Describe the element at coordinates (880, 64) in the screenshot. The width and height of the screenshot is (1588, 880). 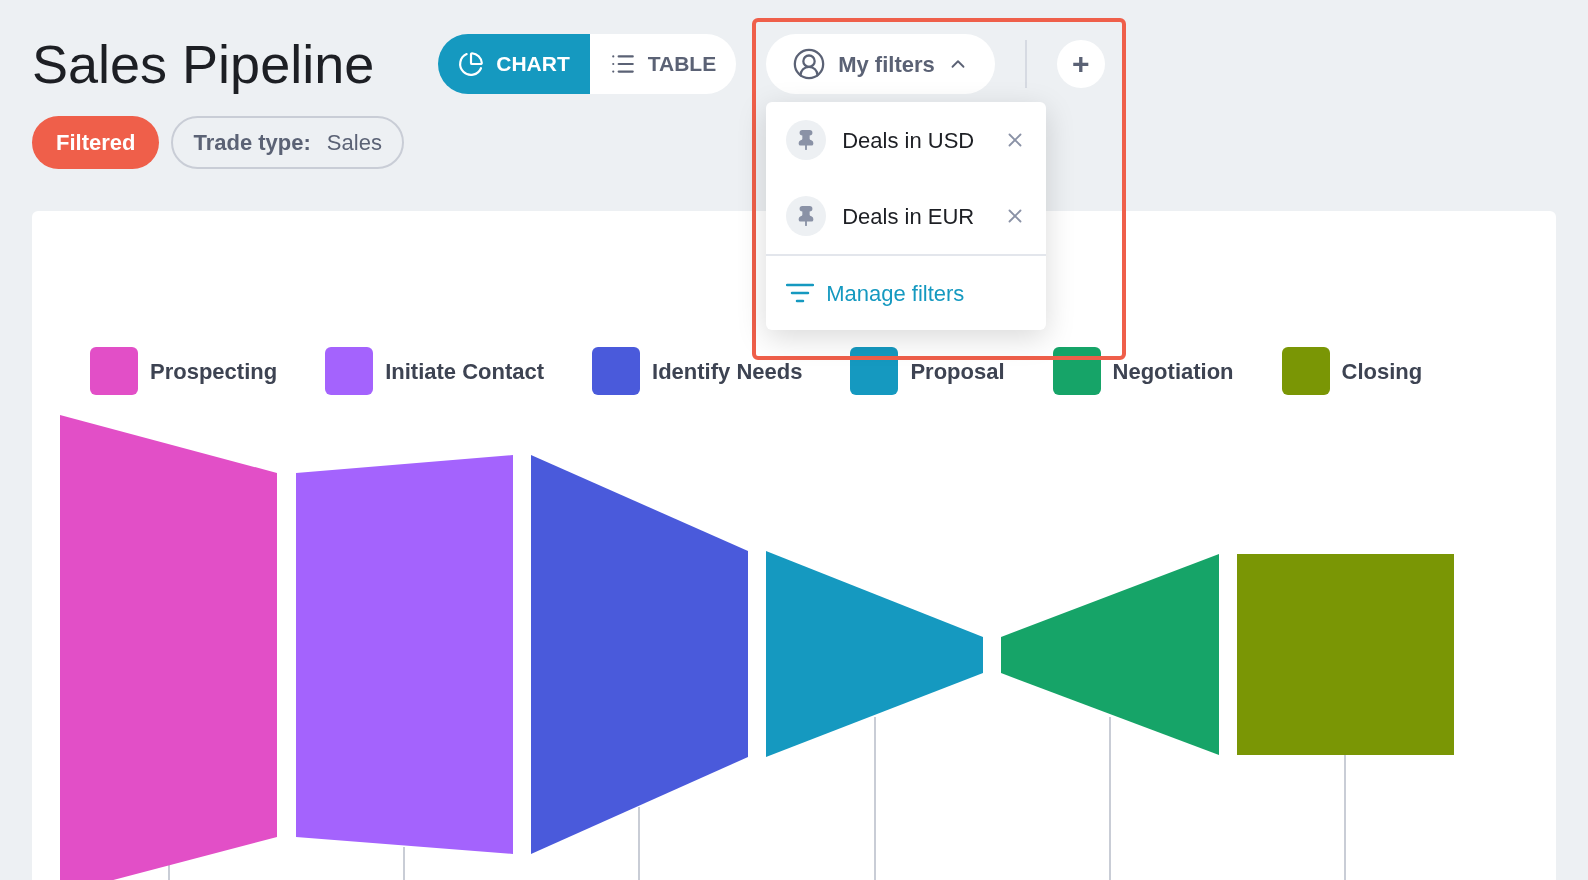
I see `my-filters-button: My filters` at that location.